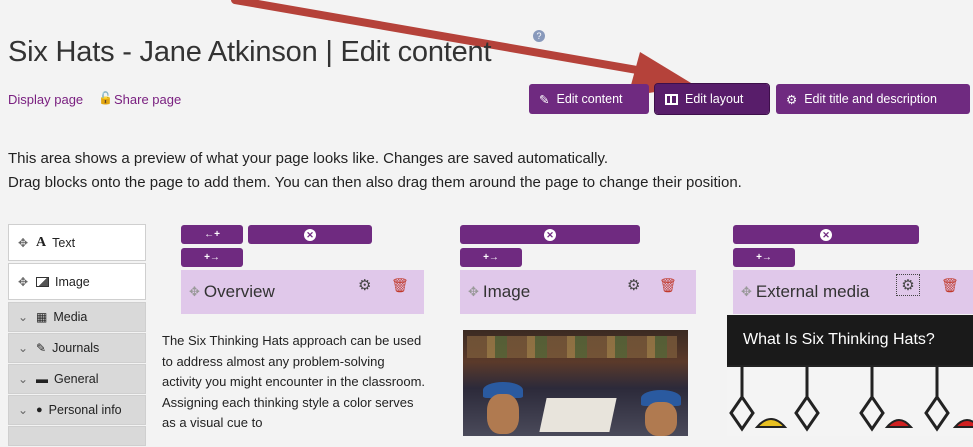 This screenshot has width=973, height=447. Describe the element at coordinates (575, 383) in the screenshot. I see `classroom-photo` at that location.